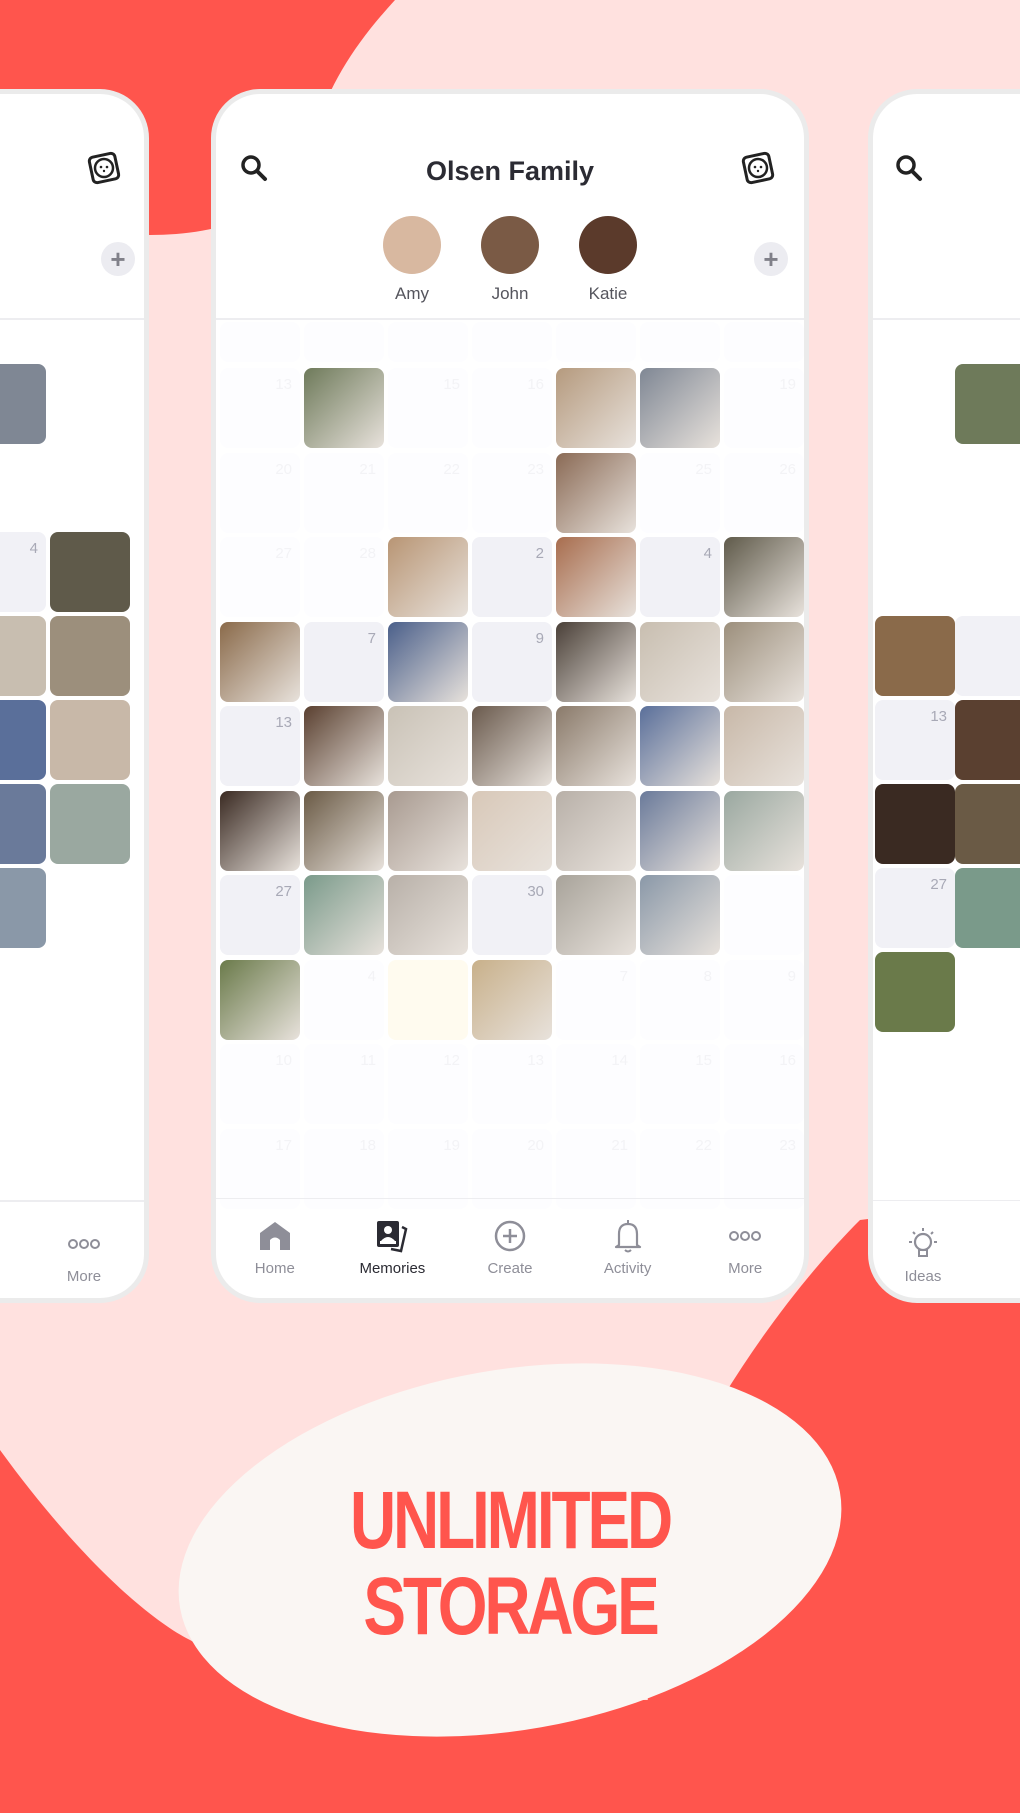 This screenshot has height=1813, width=1020. Describe the element at coordinates (428, 1084) in the screenshot. I see `calendar-day: 12` at that location.